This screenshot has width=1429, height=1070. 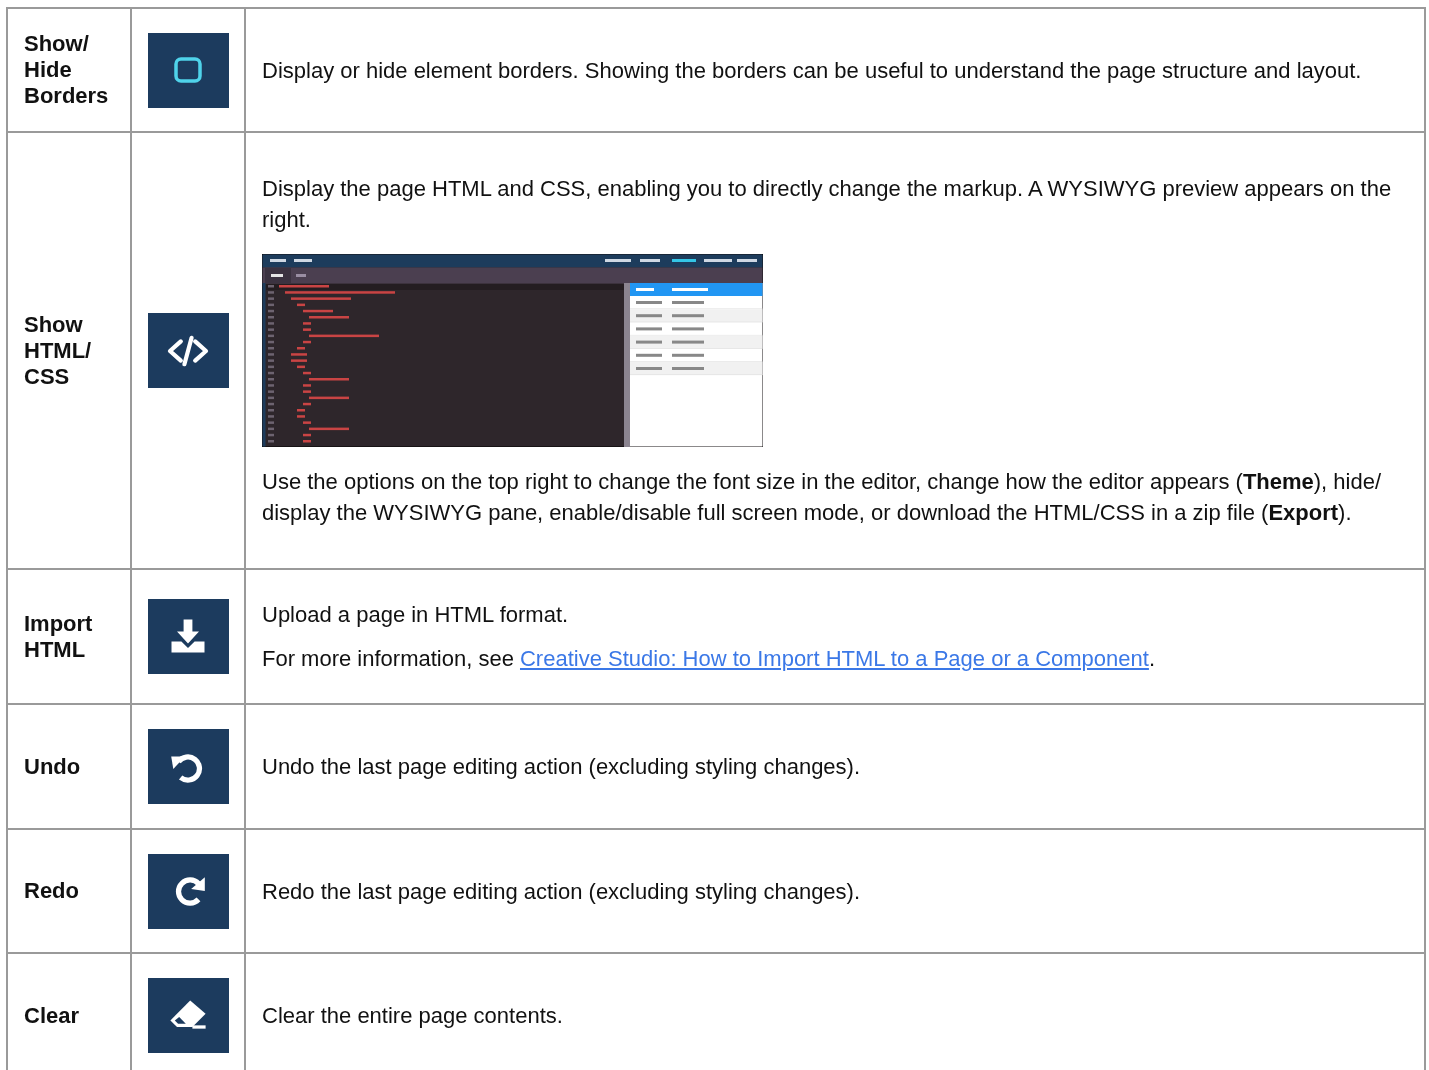 I want to click on download-icon, so click(x=188, y=636).